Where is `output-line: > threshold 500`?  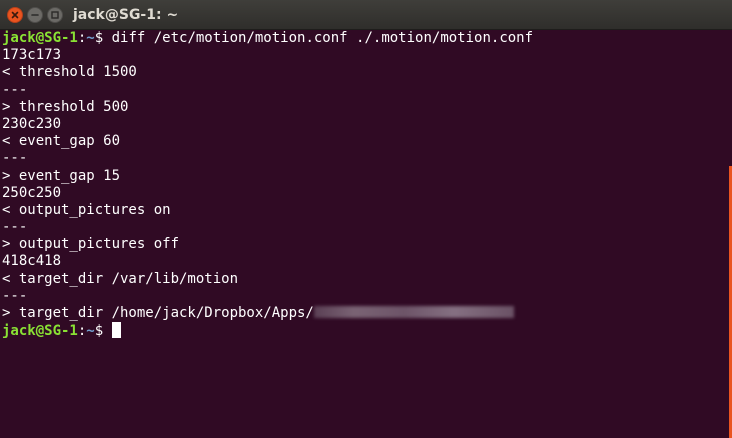
output-line: > threshold 500 is located at coordinates (65, 106).